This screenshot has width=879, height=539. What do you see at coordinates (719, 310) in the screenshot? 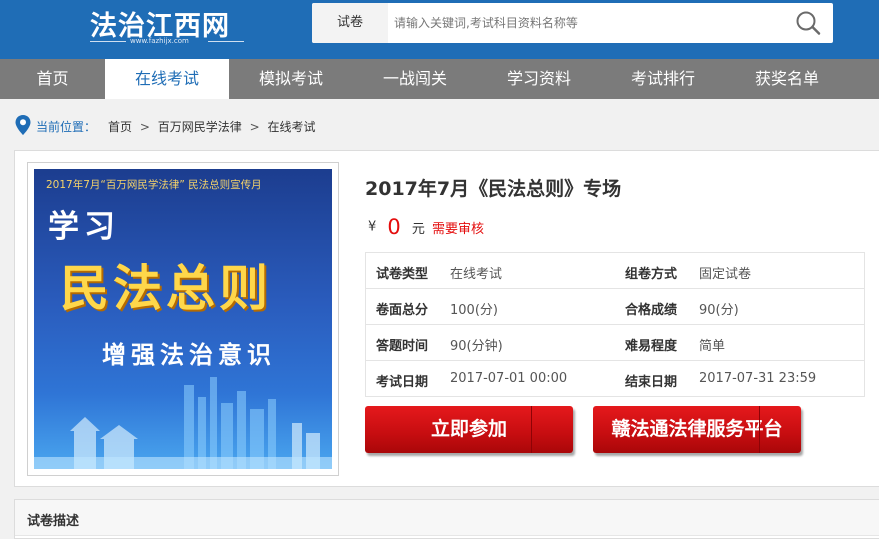
I see `info-value: 90(分)` at bounding box center [719, 310].